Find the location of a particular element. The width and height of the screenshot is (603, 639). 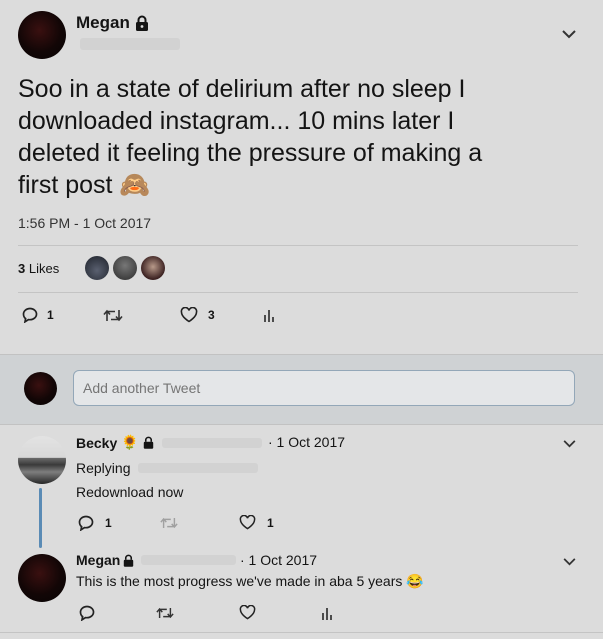

reply-text: Redownload now is located at coordinates (130, 492).